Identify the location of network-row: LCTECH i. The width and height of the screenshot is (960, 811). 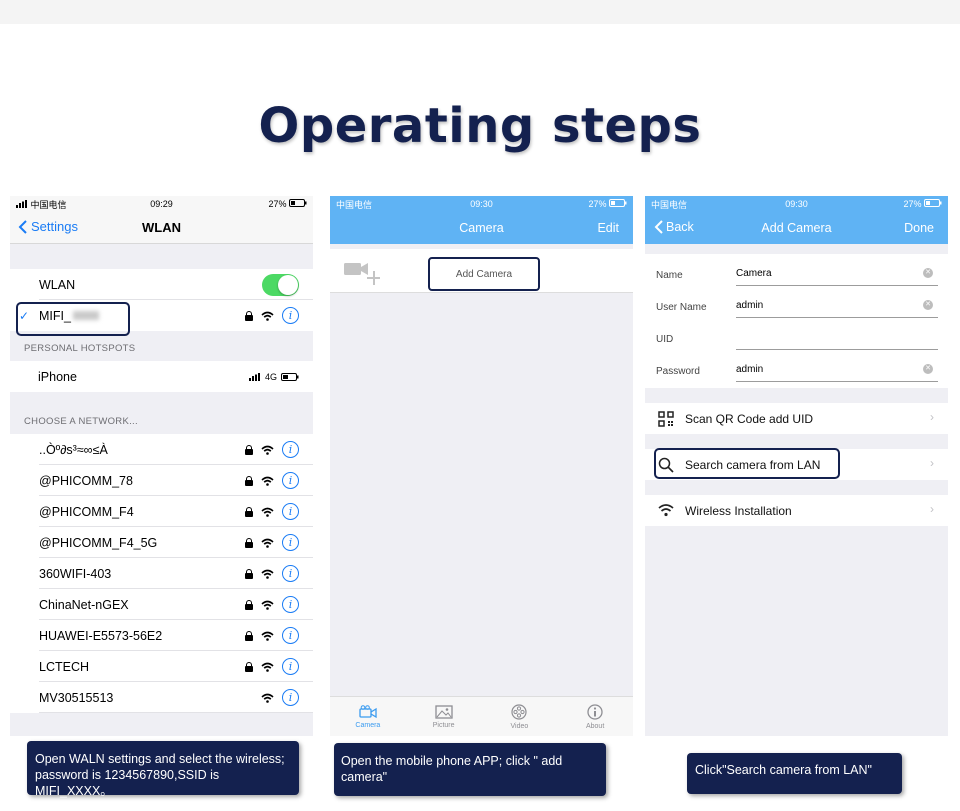
(161, 666).